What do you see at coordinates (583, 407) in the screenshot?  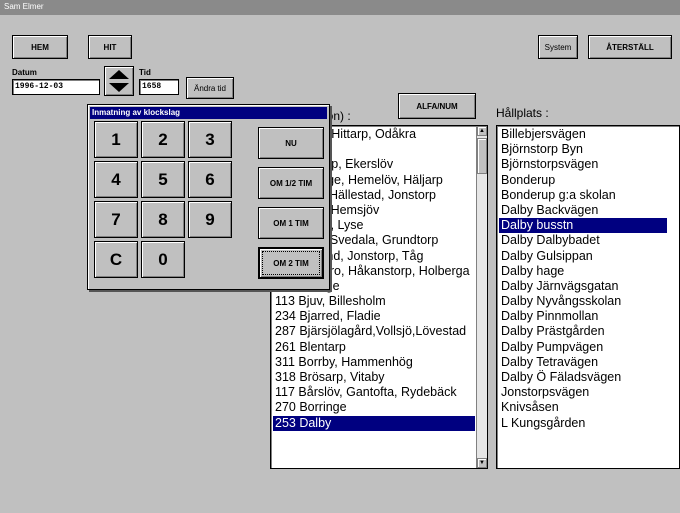 I see `stop-list-item: Knivsåsen` at bounding box center [583, 407].